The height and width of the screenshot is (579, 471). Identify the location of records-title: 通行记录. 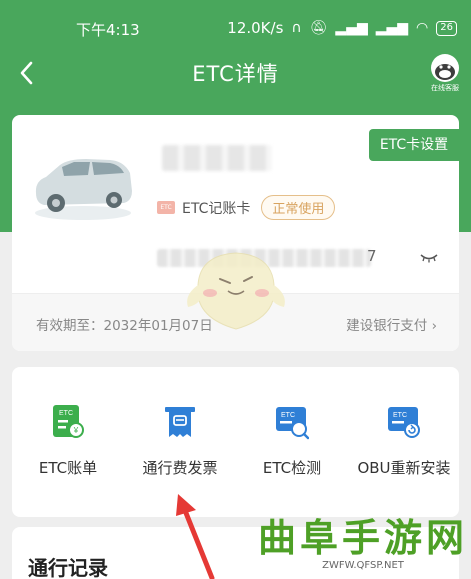
(68, 567).